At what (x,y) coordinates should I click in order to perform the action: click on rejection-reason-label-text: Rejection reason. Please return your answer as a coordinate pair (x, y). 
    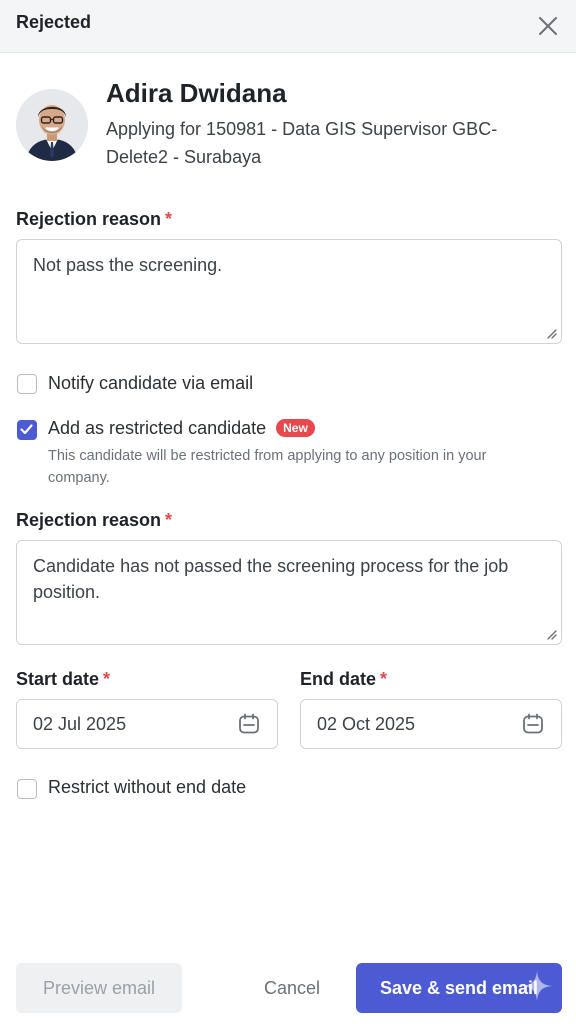
    Looking at the image, I should click on (89, 219).